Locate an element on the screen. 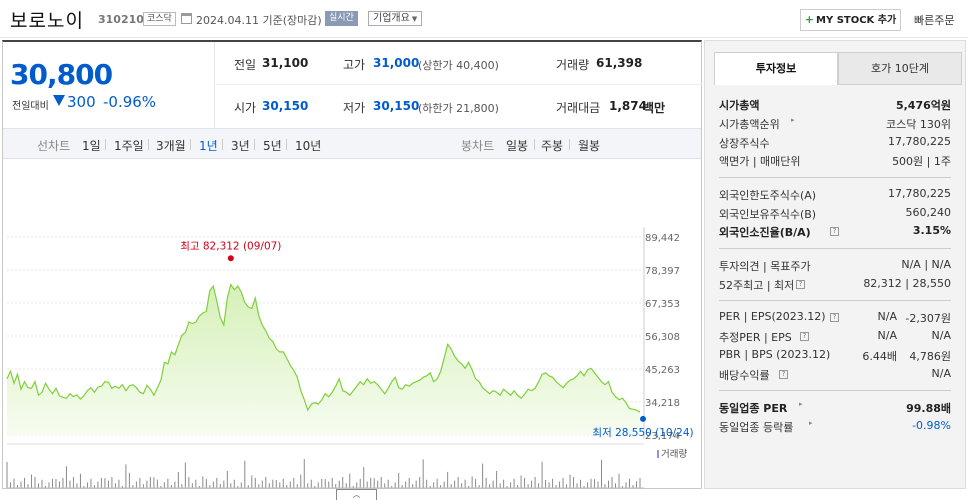 Image resolution: width=968 pixels, height=500 pixels. down-triangle-icon is located at coordinates (59, 100).